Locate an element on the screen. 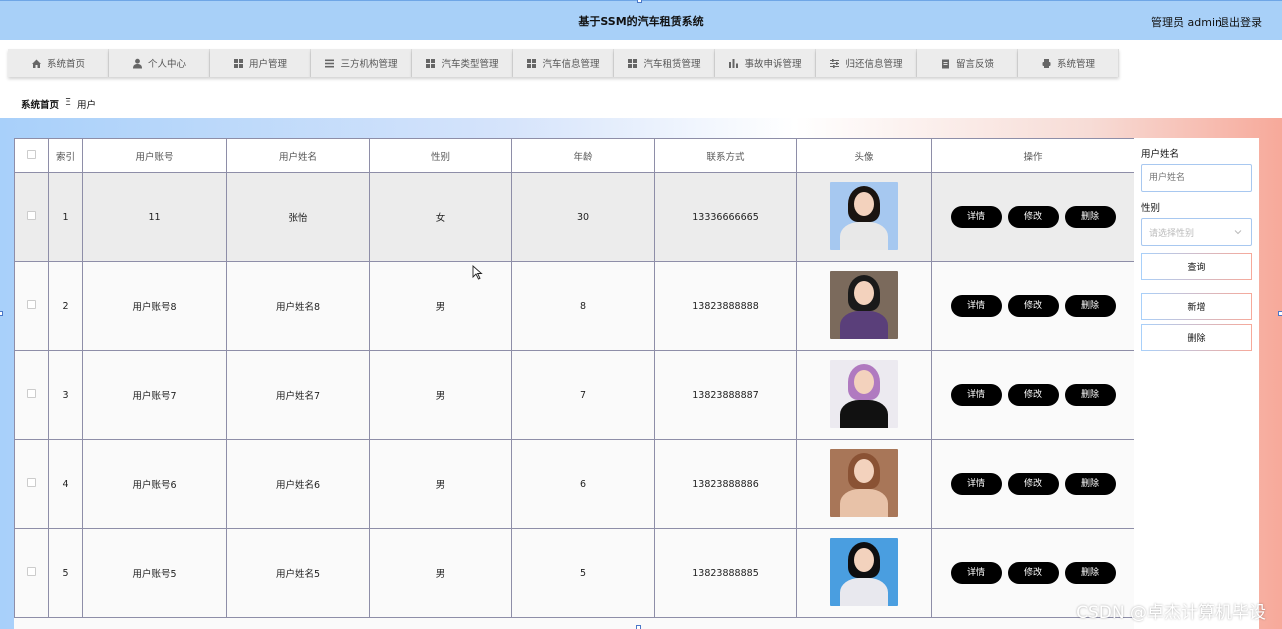 The width and height of the screenshot is (1282, 629). batch-delete-button: 删除 is located at coordinates (1196, 337).